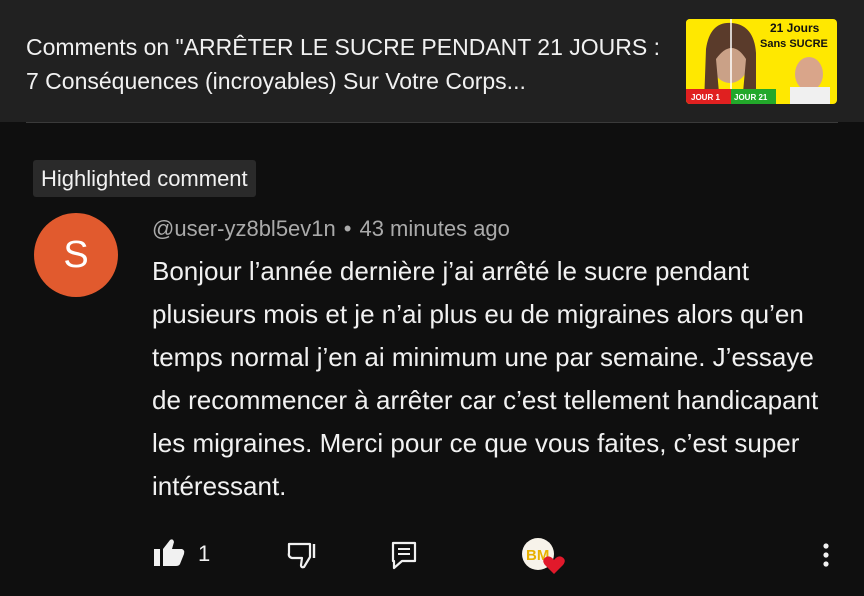 The height and width of the screenshot is (596, 864). What do you see at coordinates (76, 255) in the screenshot?
I see `author-avatar: S` at bounding box center [76, 255].